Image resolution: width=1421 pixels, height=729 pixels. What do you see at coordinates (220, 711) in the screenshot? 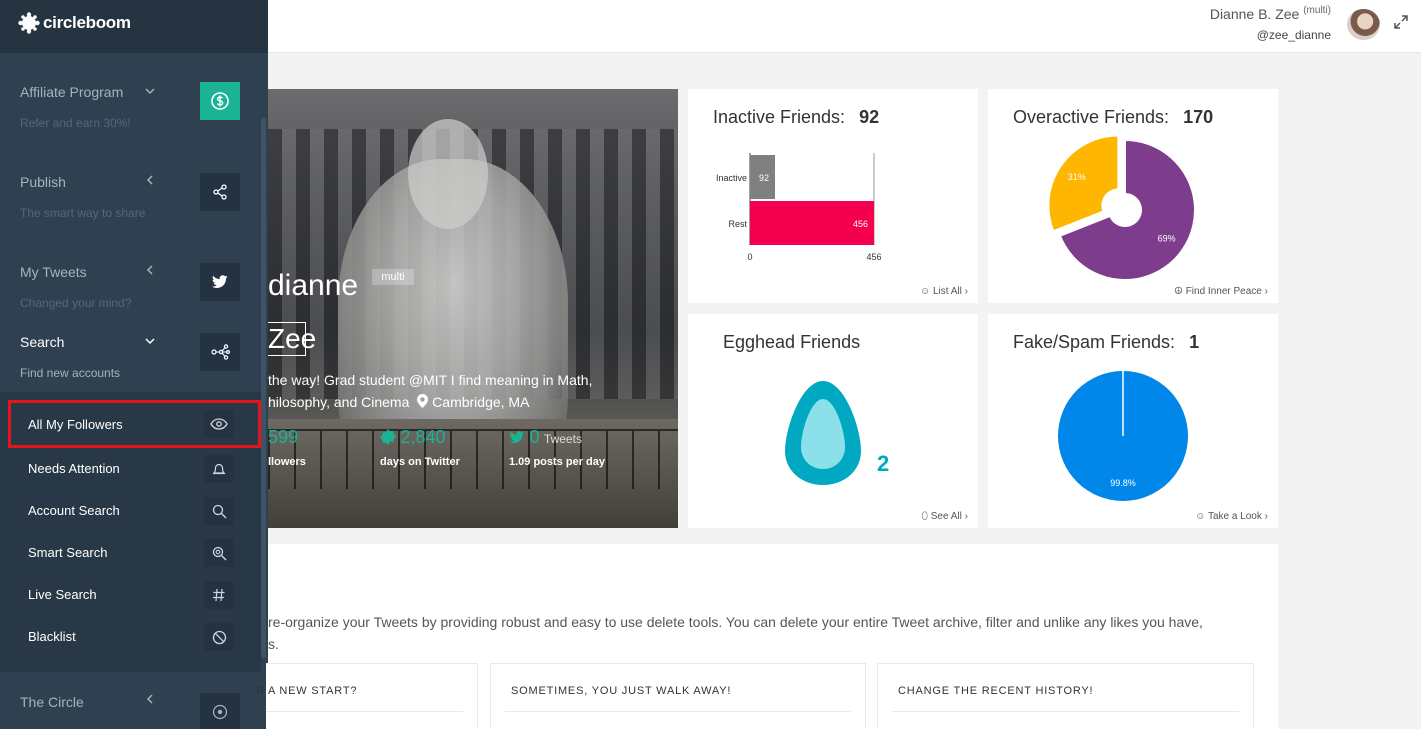
I see `circle-icon` at bounding box center [220, 711].